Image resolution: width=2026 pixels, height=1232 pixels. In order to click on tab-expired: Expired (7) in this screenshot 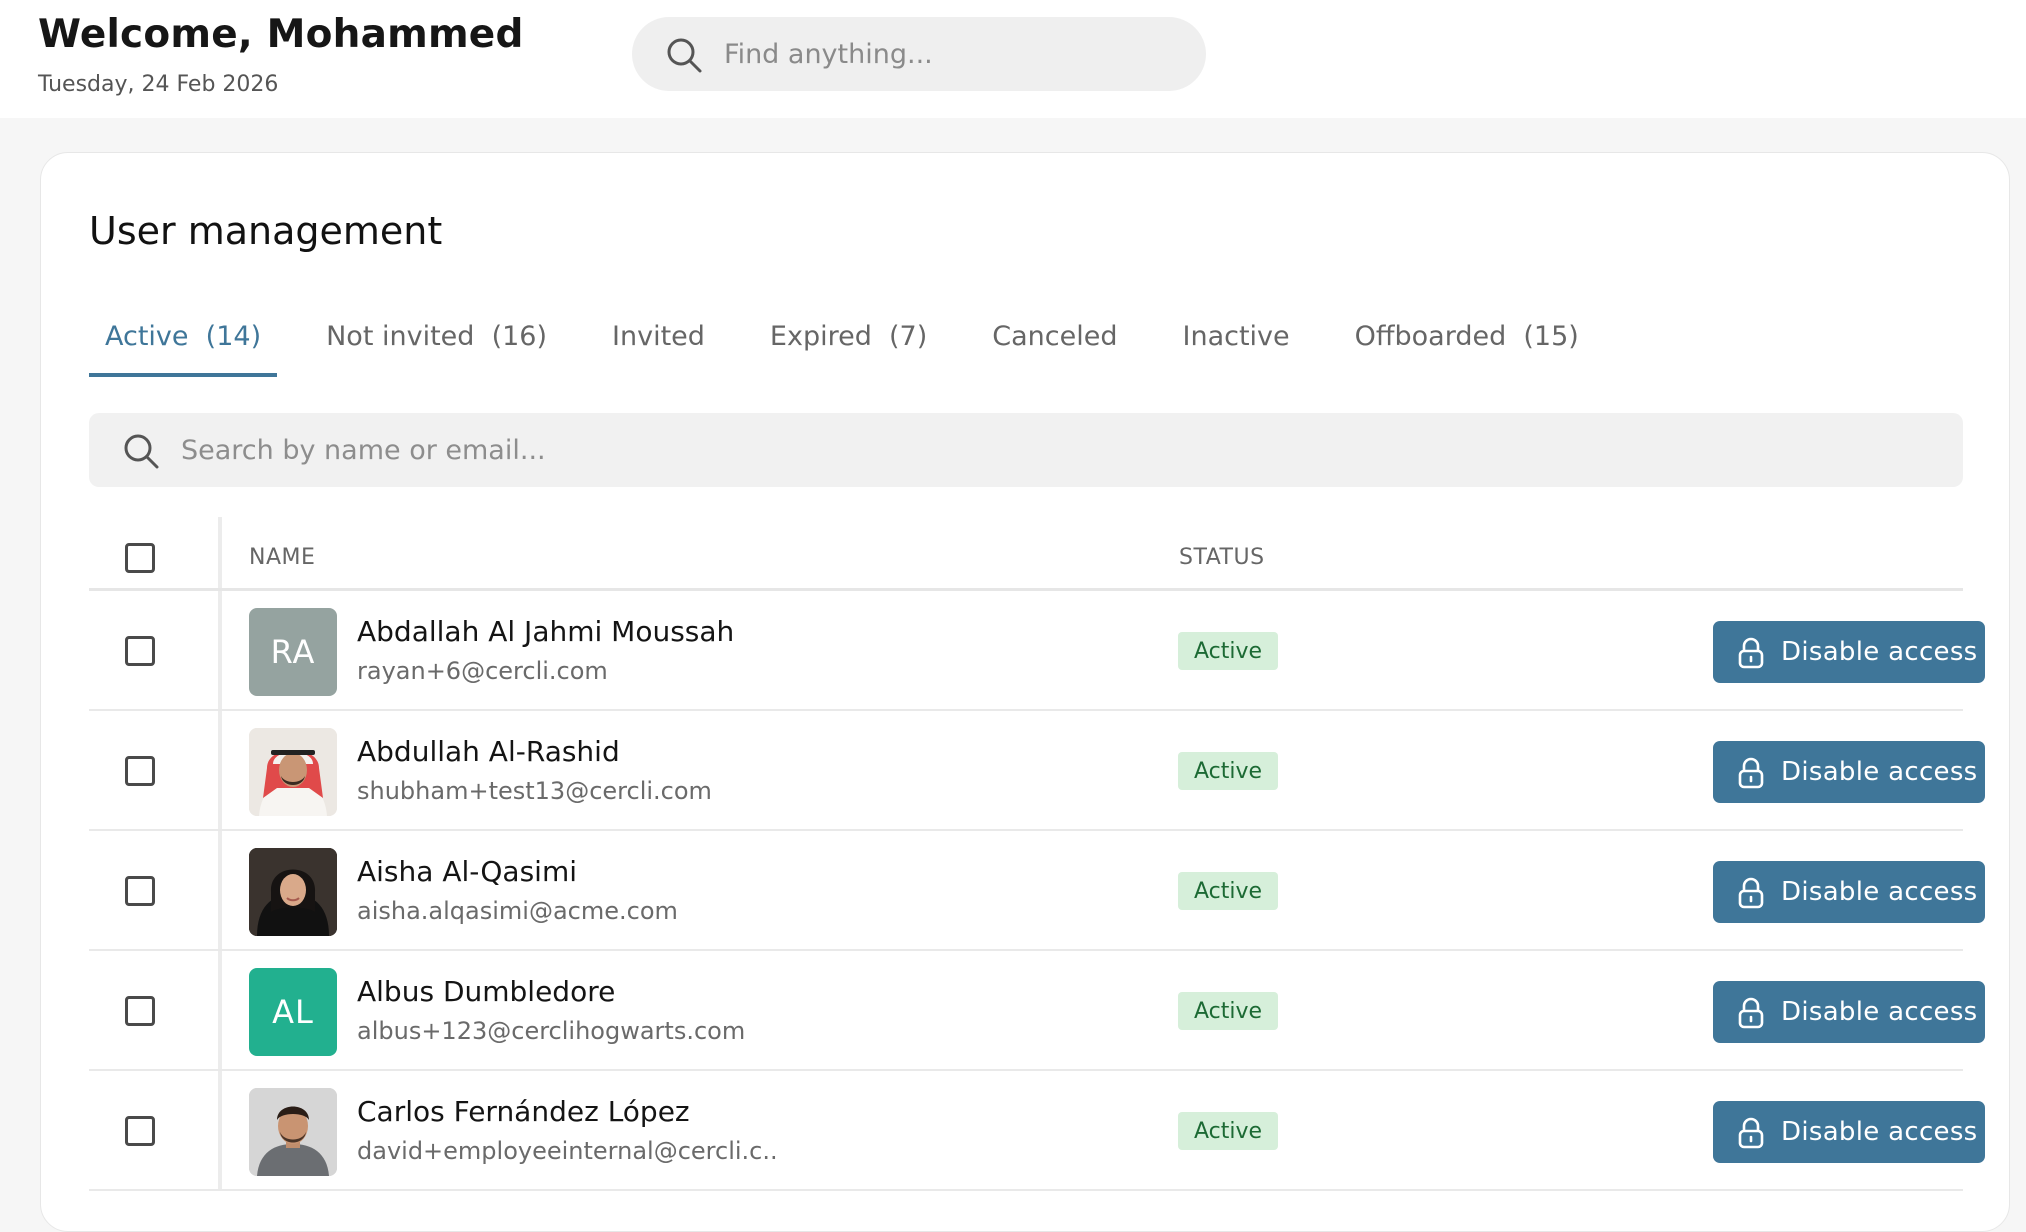, I will do `click(848, 346)`.